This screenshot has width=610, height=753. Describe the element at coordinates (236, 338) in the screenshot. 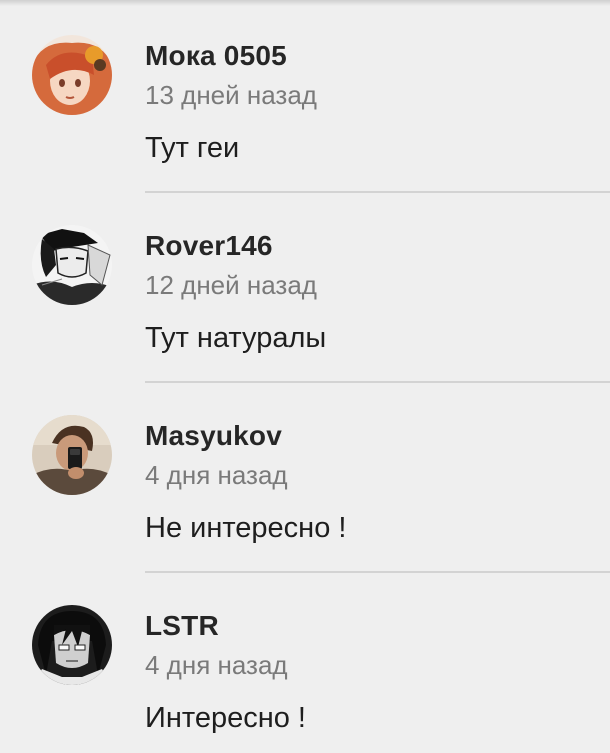

I see `comment-text: Тут натуралы` at that location.